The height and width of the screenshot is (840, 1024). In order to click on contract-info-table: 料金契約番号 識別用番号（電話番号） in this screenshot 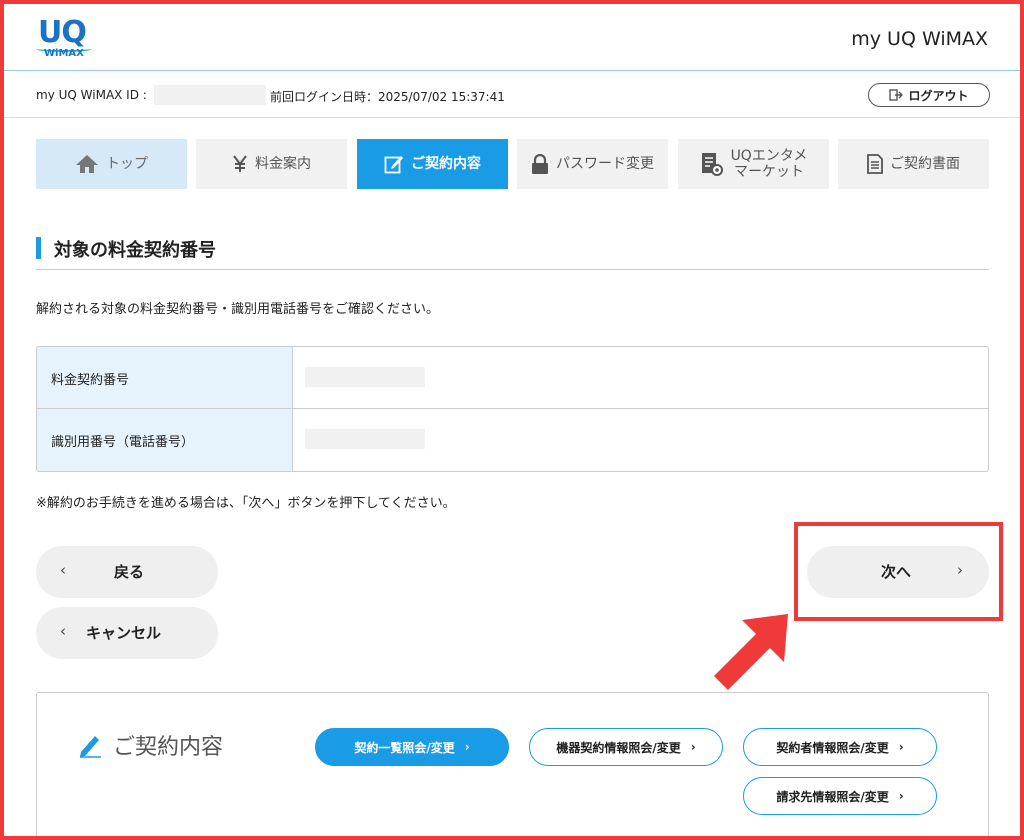, I will do `click(512, 409)`.